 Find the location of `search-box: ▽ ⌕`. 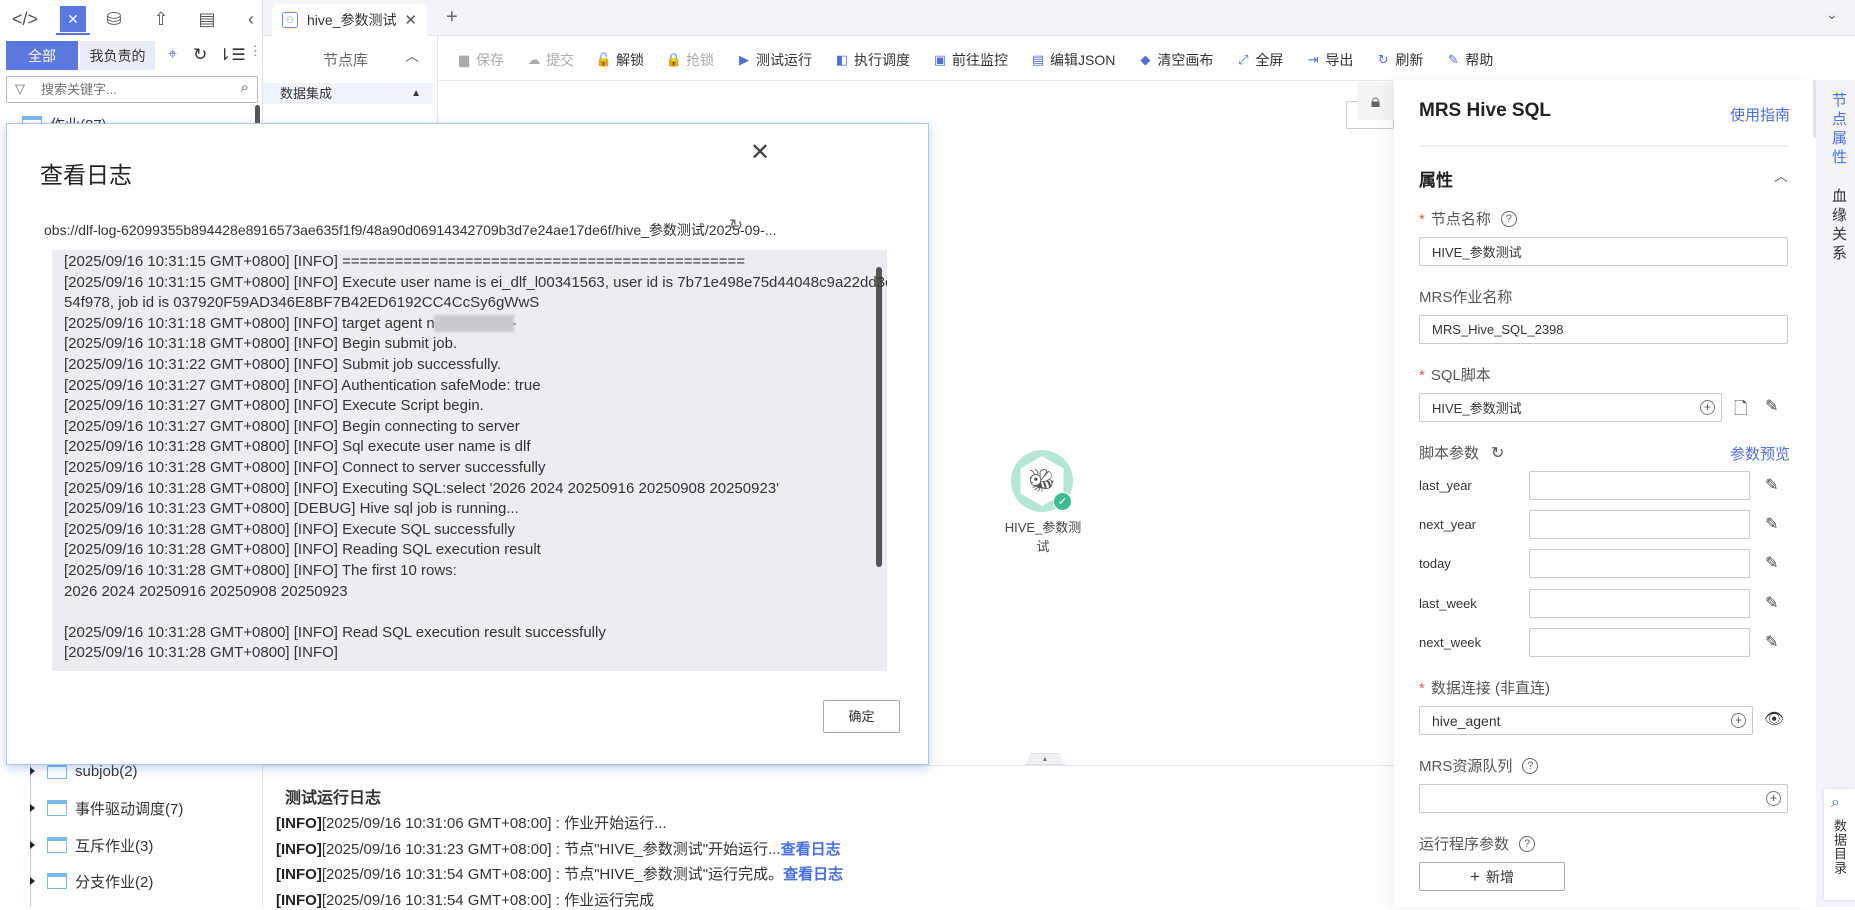

search-box: ▽ ⌕ is located at coordinates (132, 89).